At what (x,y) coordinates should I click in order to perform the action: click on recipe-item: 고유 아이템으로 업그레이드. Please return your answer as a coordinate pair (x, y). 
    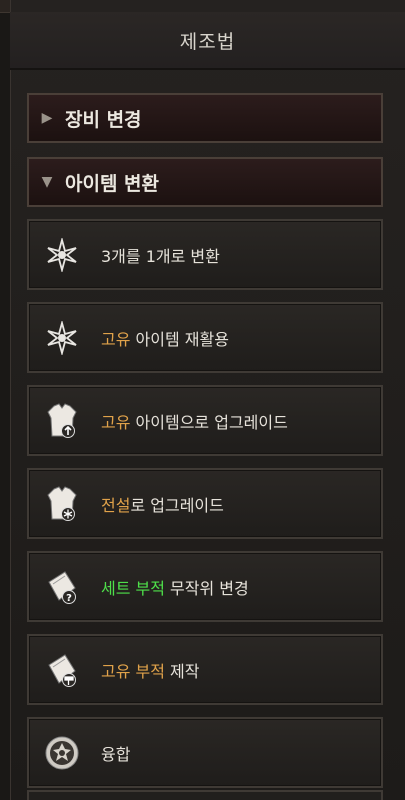
    Looking at the image, I should click on (205, 420).